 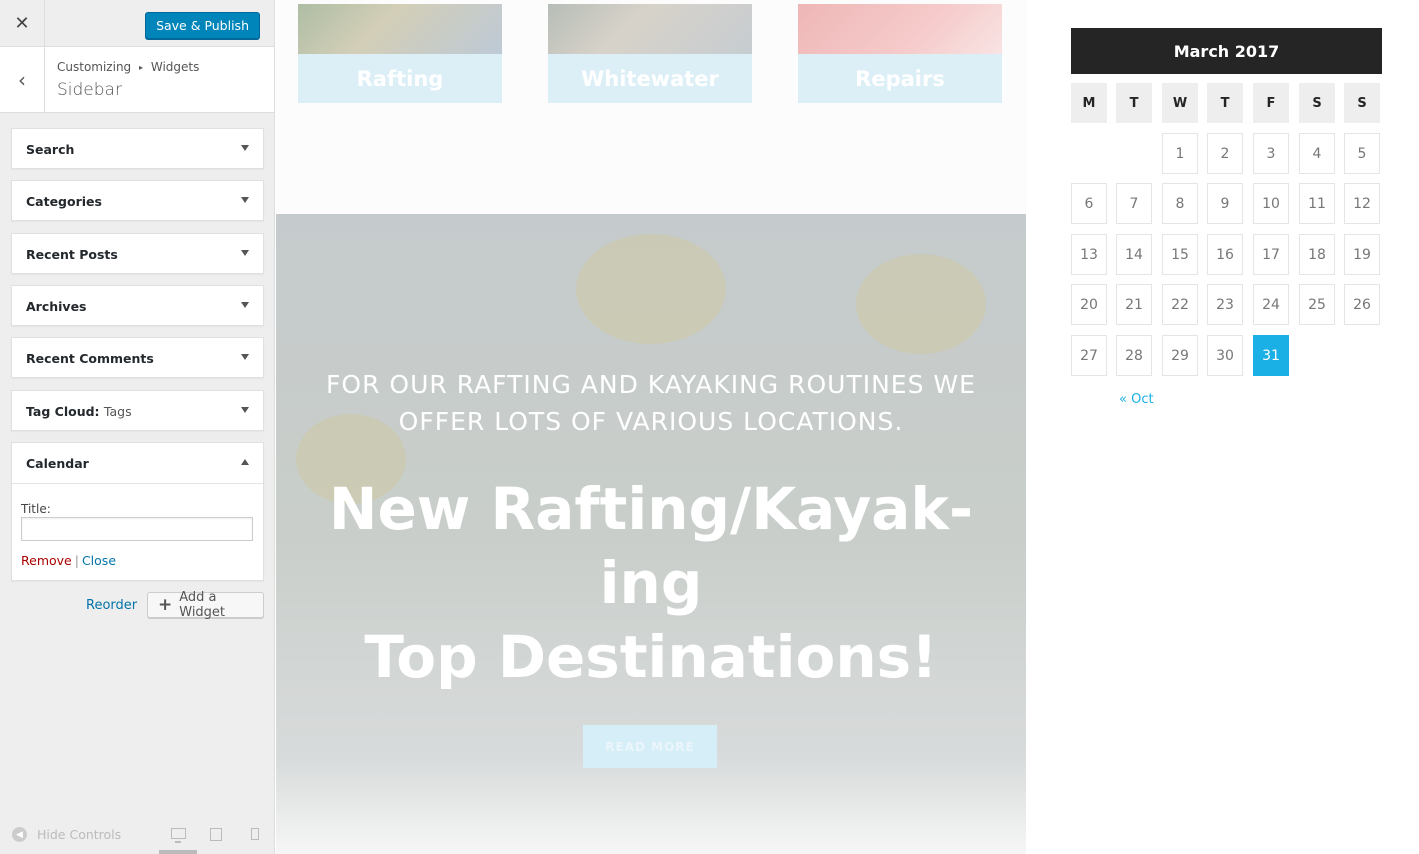 What do you see at coordinates (255, 834) in the screenshot?
I see `mobile-preview-icon` at bounding box center [255, 834].